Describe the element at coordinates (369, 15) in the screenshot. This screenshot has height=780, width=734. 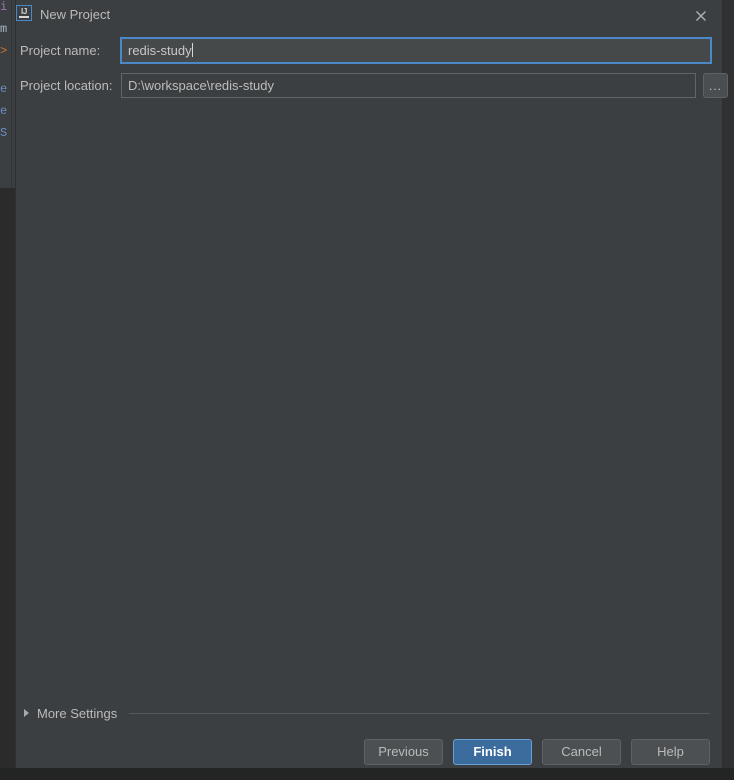
I see `dialog-titlebar: IJ New Project` at that location.